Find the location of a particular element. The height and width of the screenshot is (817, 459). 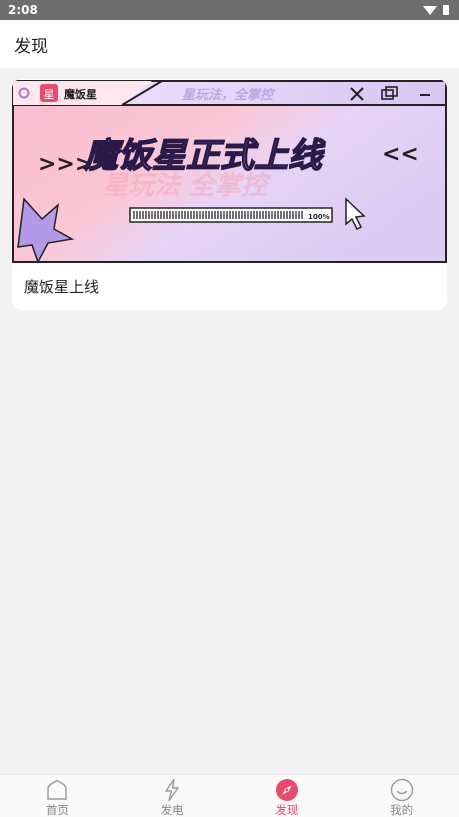

nav-item-discover: 发现 is located at coordinates (287, 796).